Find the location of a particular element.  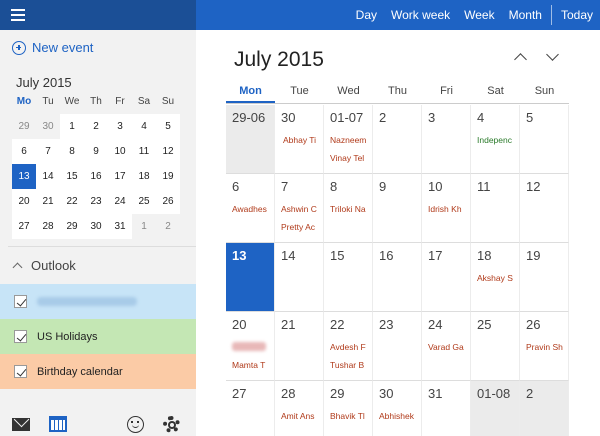

mini-day: 9 is located at coordinates (96, 151).